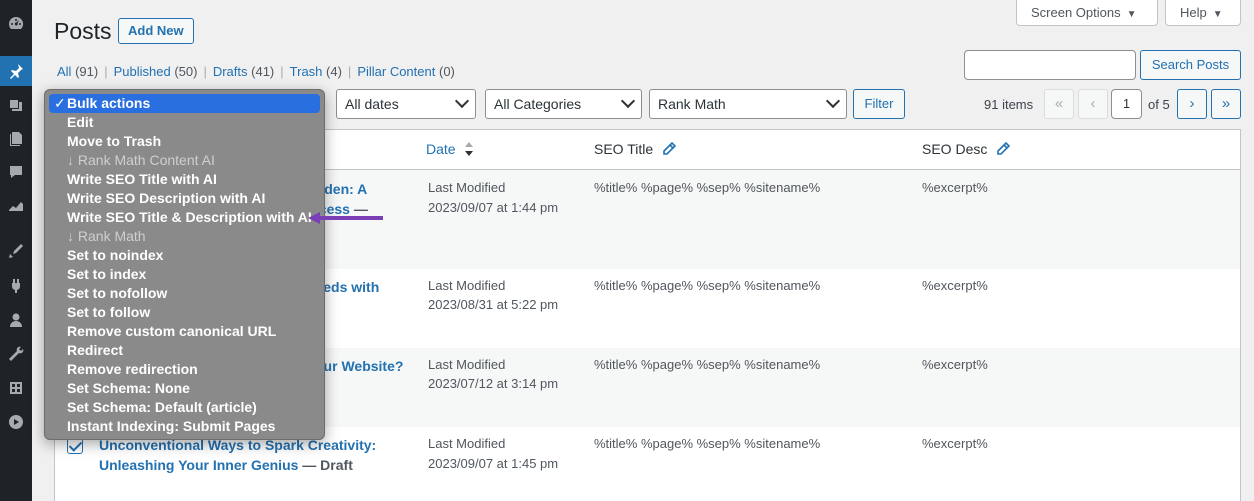 The image size is (1254, 501). I want to click on post-state: — Draft, so click(325, 465).